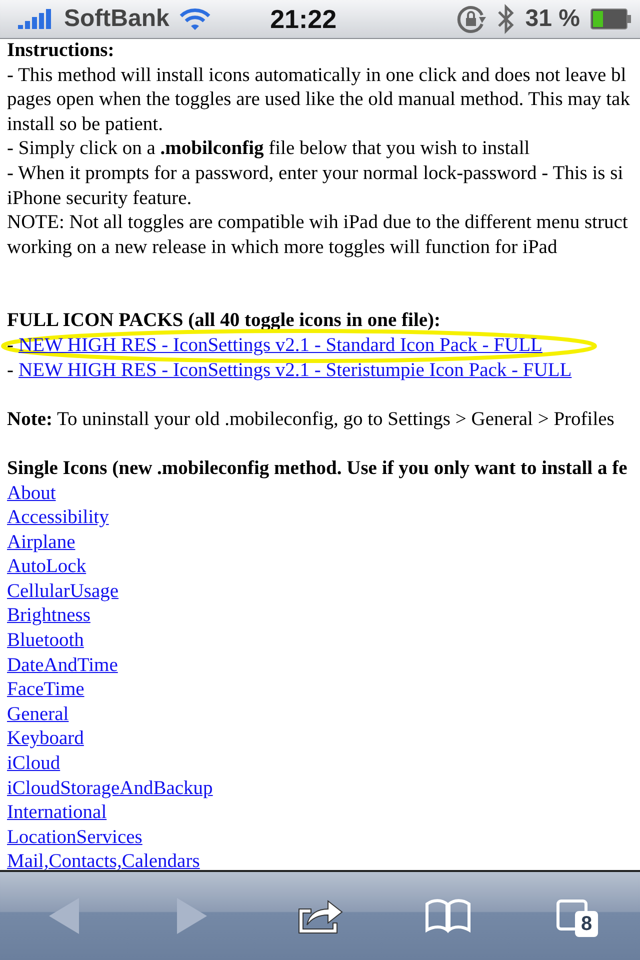 This screenshot has width=640, height=960. I want to click on icon-link: International, so click(57, 813).